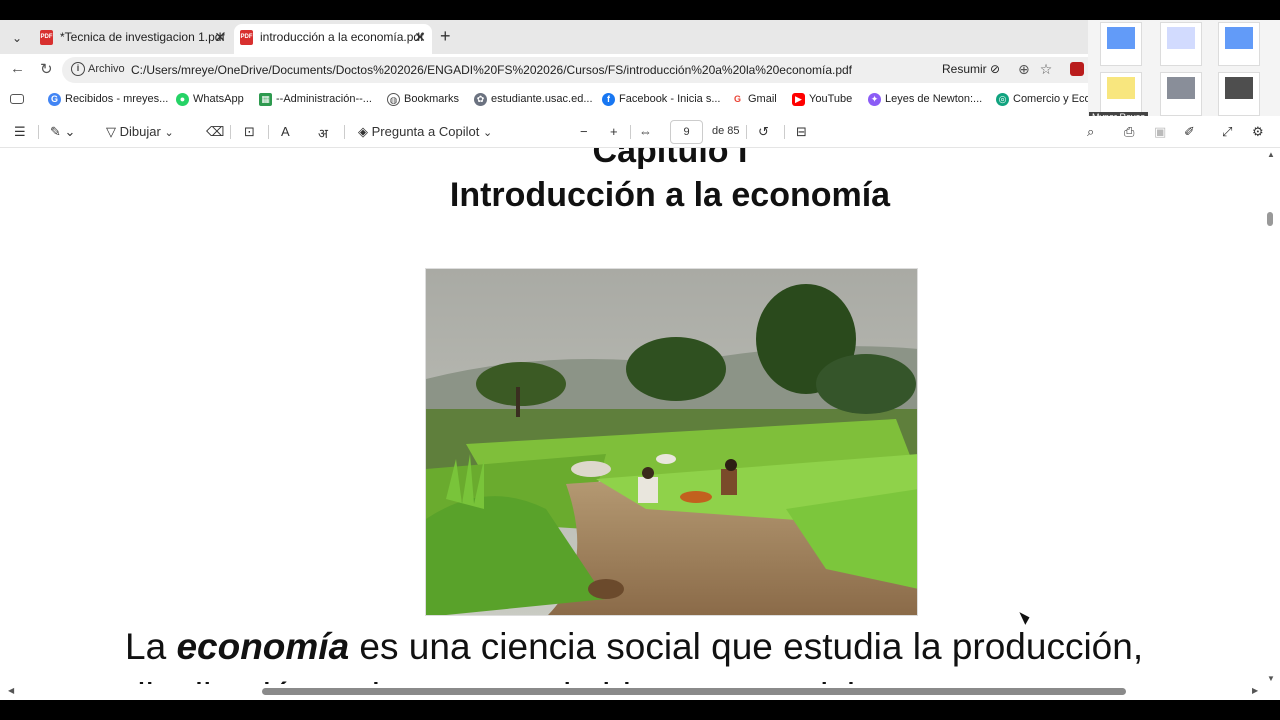 The width and height of the screenshot is (1280, 720). I want to click on summarize-label: Resumir, so click(964, 69).